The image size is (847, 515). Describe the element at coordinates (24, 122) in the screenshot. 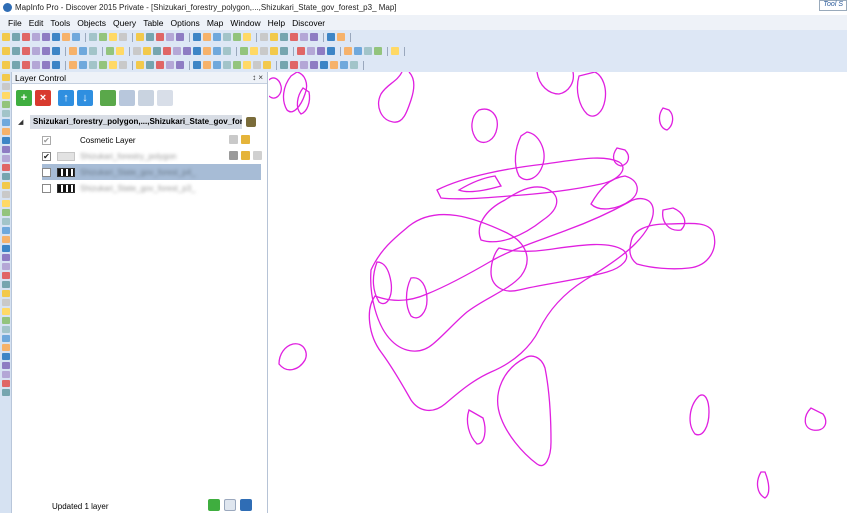

I see `collapse-arrow-icon: ◢` at that location.